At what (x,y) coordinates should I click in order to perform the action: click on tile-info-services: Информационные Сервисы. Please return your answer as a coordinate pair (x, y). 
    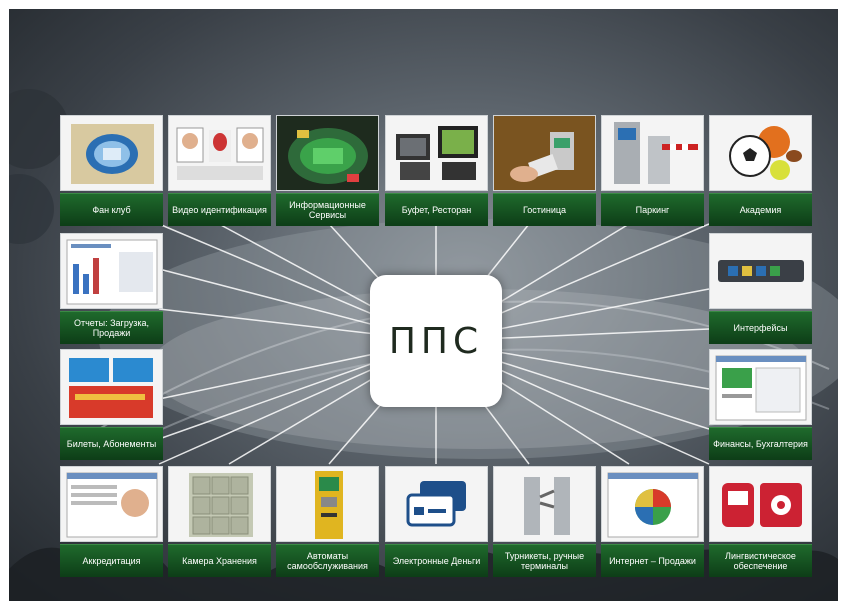
    Looking at the image, I should click on (327, 171).